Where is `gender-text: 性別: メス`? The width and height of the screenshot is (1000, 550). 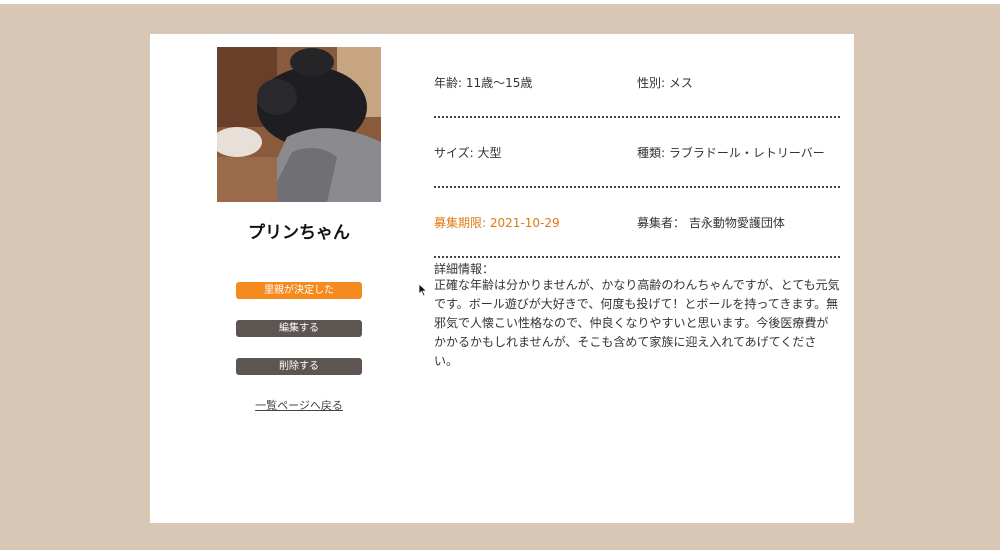 gender-text: 性別: メス is located at coordinates (665, 83).